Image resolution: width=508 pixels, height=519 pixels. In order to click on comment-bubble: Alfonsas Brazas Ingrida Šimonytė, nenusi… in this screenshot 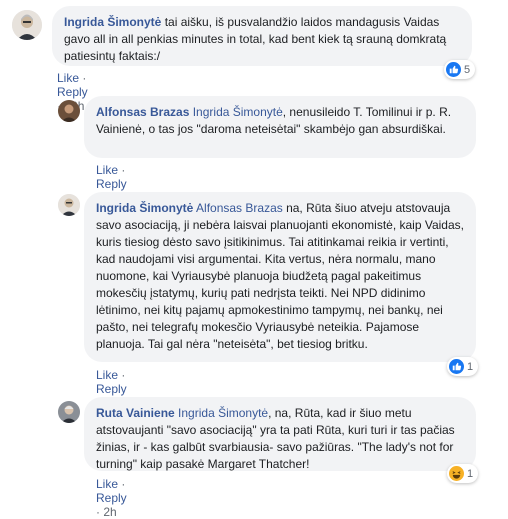, I will do `click(280, 127)`.